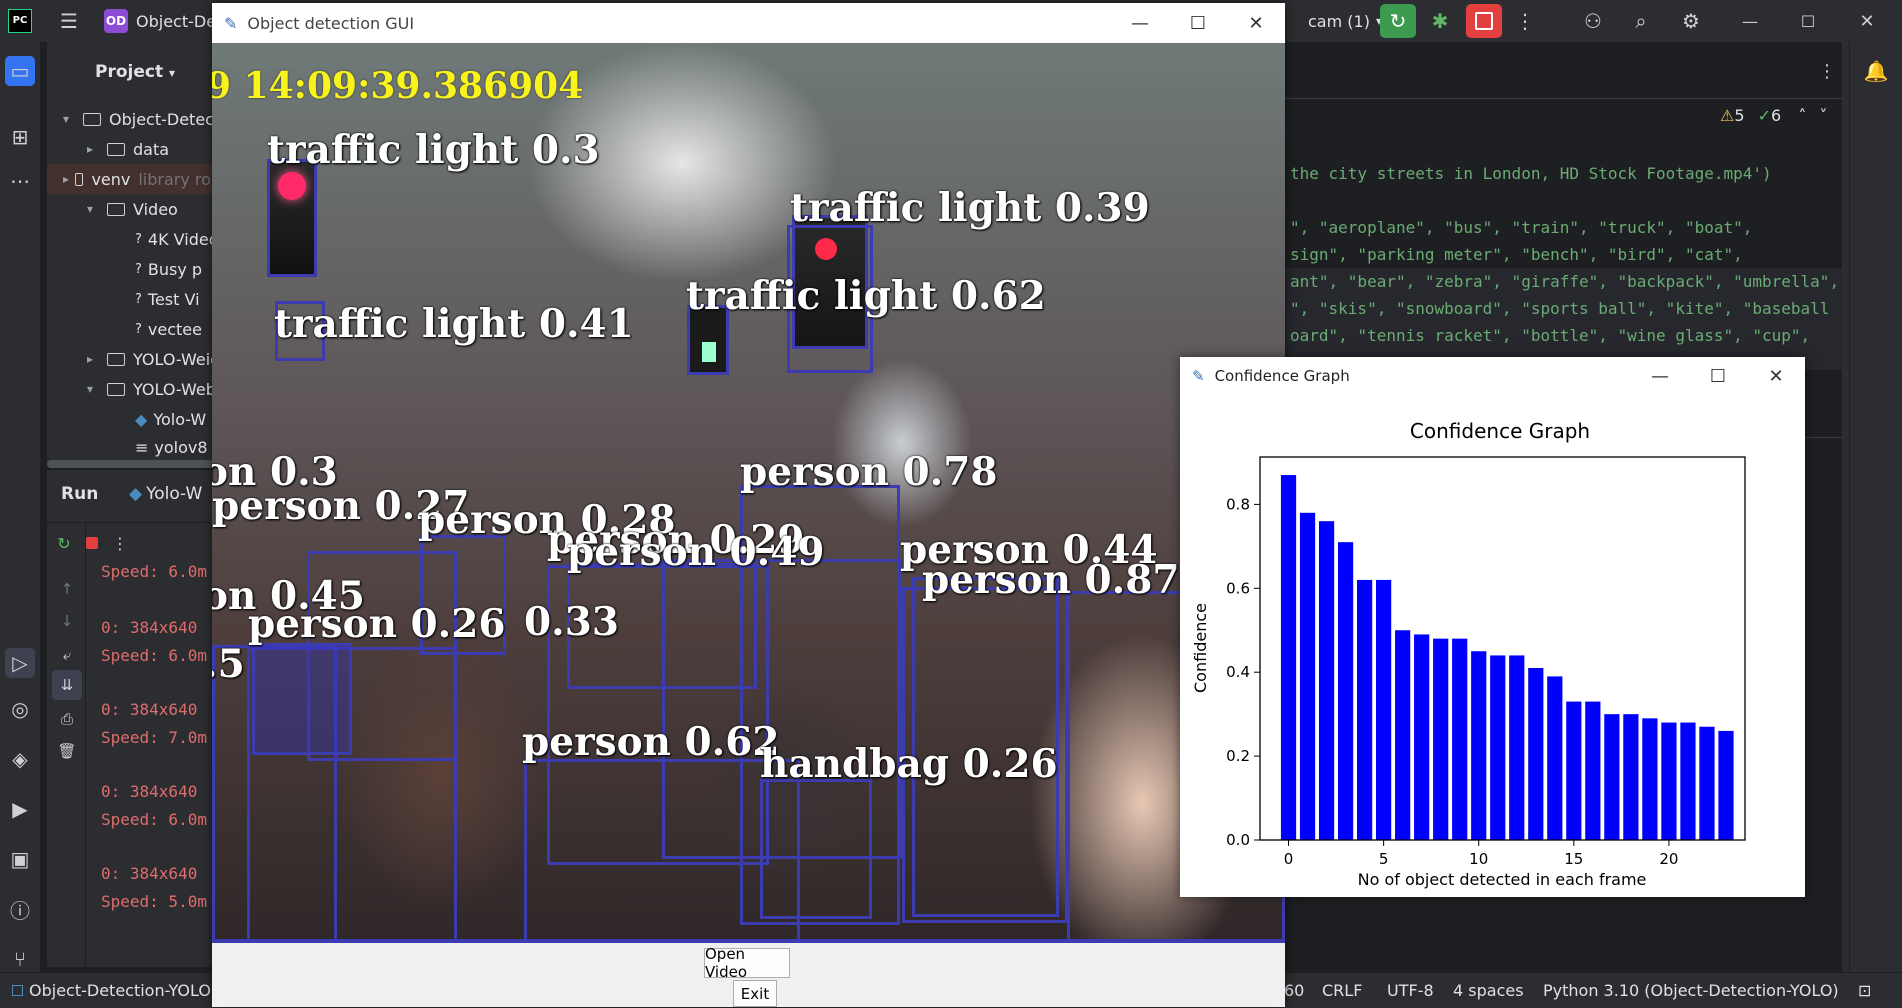 The height and width of the screenshot is (1008, 1902). Describe the element at coordinates (135, 72) in the screenshot. I see `project-panel-title: Project ▾` at that location.